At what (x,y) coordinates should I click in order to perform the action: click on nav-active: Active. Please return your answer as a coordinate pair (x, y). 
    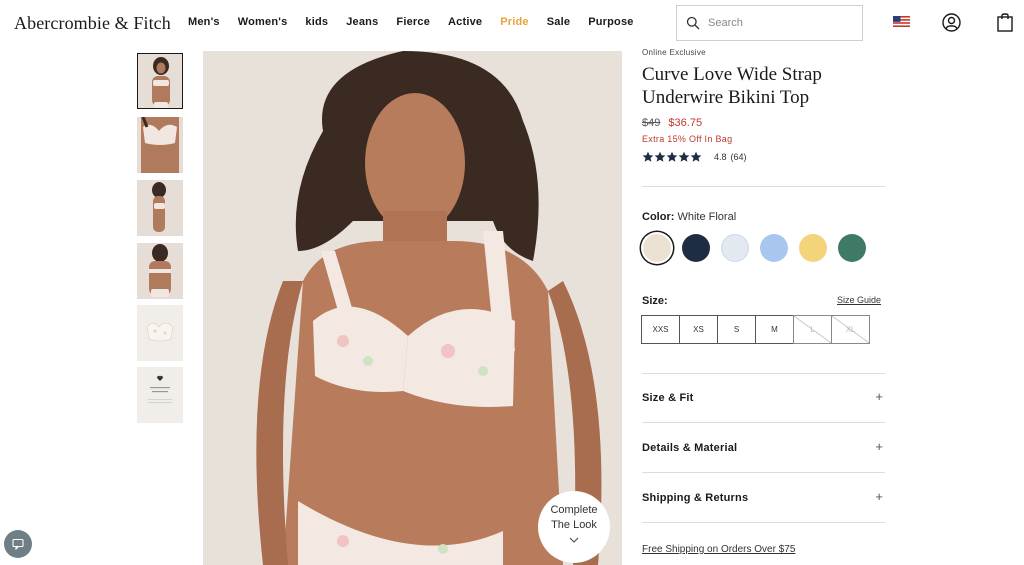
    Looking at the image, I should click on (465, 22).